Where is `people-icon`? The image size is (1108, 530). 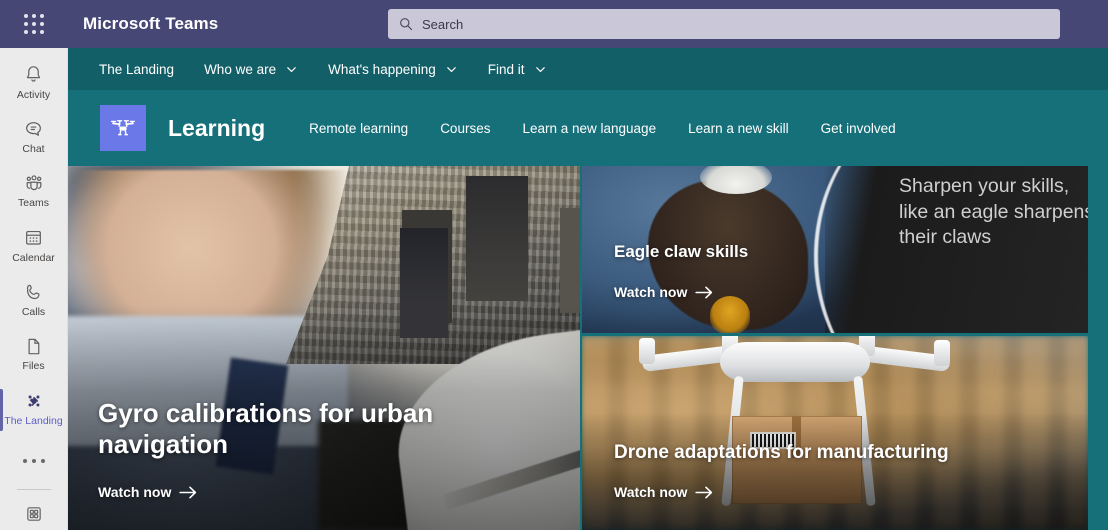 people-icon is located at coordinates (34, 183).